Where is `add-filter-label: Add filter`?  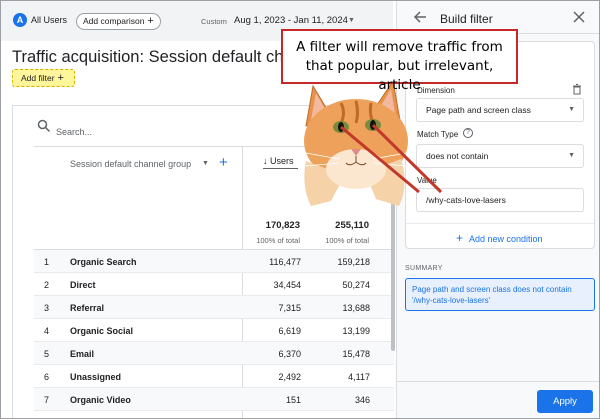 add-filter-label: Add filter is located at coordinates (38, 78).